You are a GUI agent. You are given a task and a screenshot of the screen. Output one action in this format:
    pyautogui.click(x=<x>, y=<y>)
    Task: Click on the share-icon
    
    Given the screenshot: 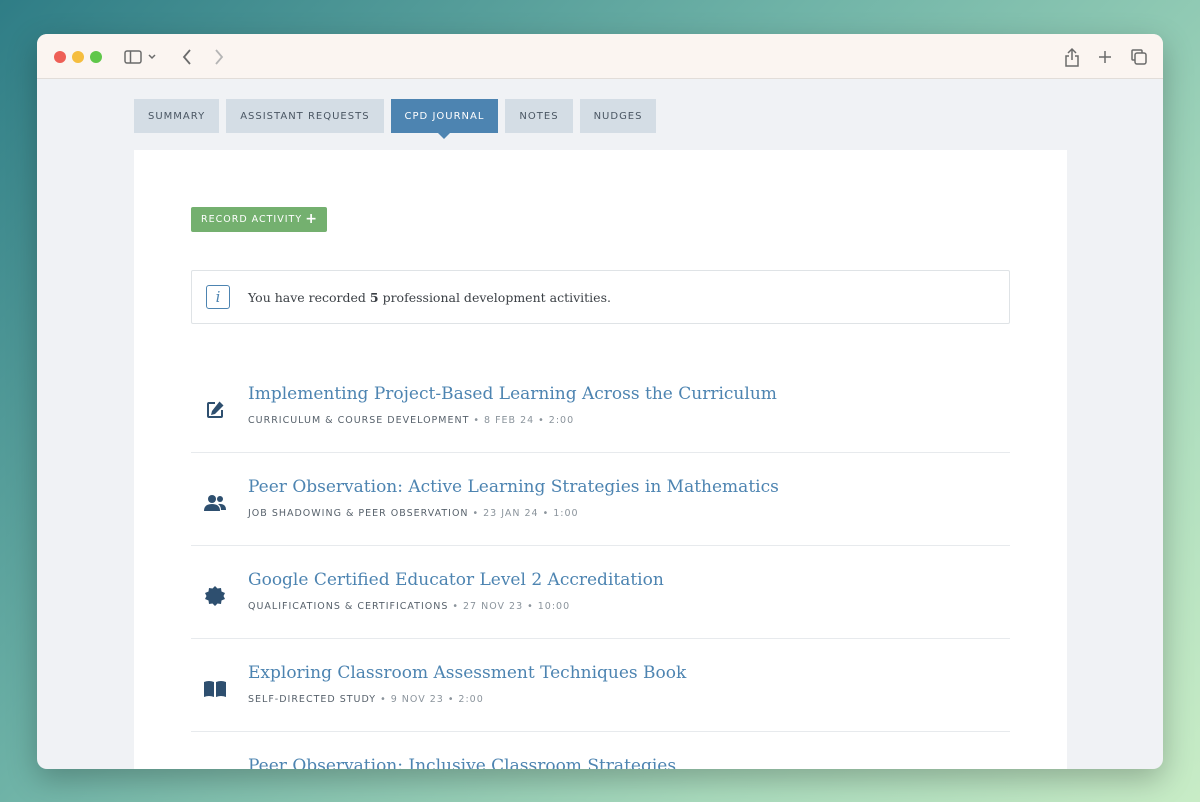 What is the action you would take?
    pyautogui.click(x=1072, y=57)
    